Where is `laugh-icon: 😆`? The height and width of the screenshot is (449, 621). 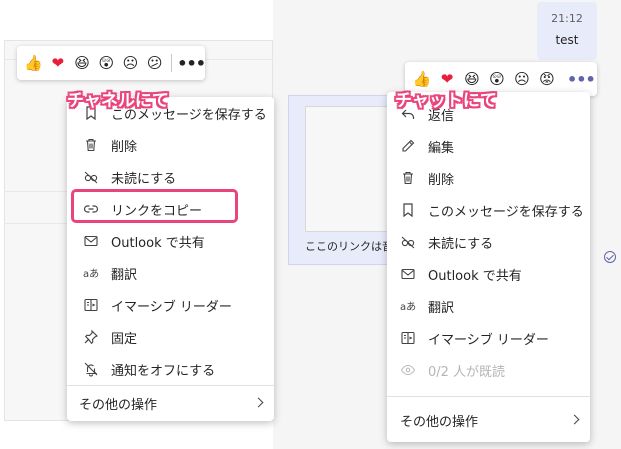 laugh-icon: 😆 is located at coordinates (81, 63).